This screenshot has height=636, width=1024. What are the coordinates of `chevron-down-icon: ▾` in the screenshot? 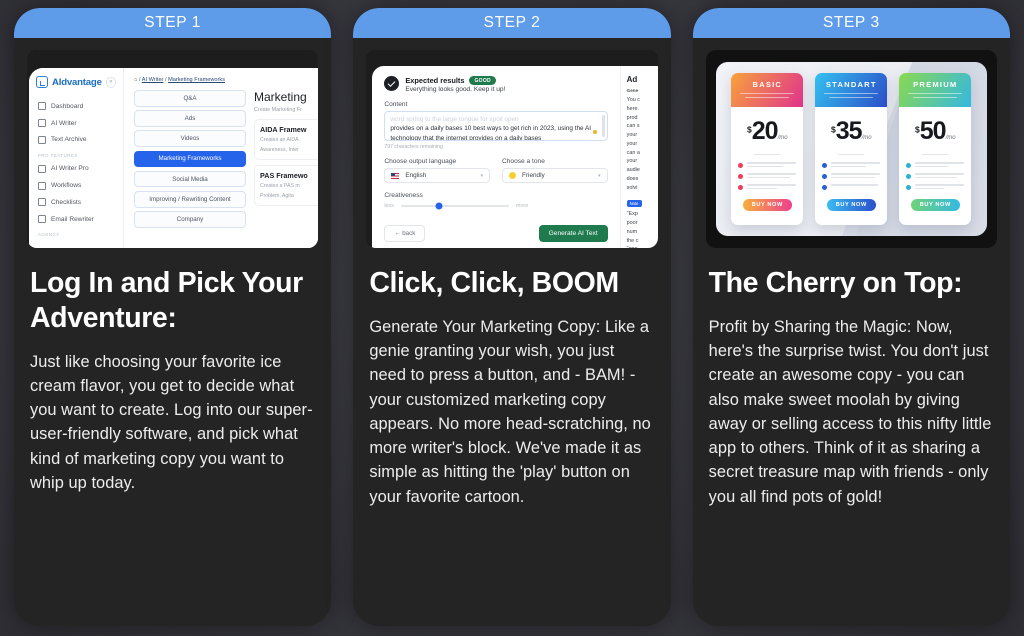 It's located at (599, 175).